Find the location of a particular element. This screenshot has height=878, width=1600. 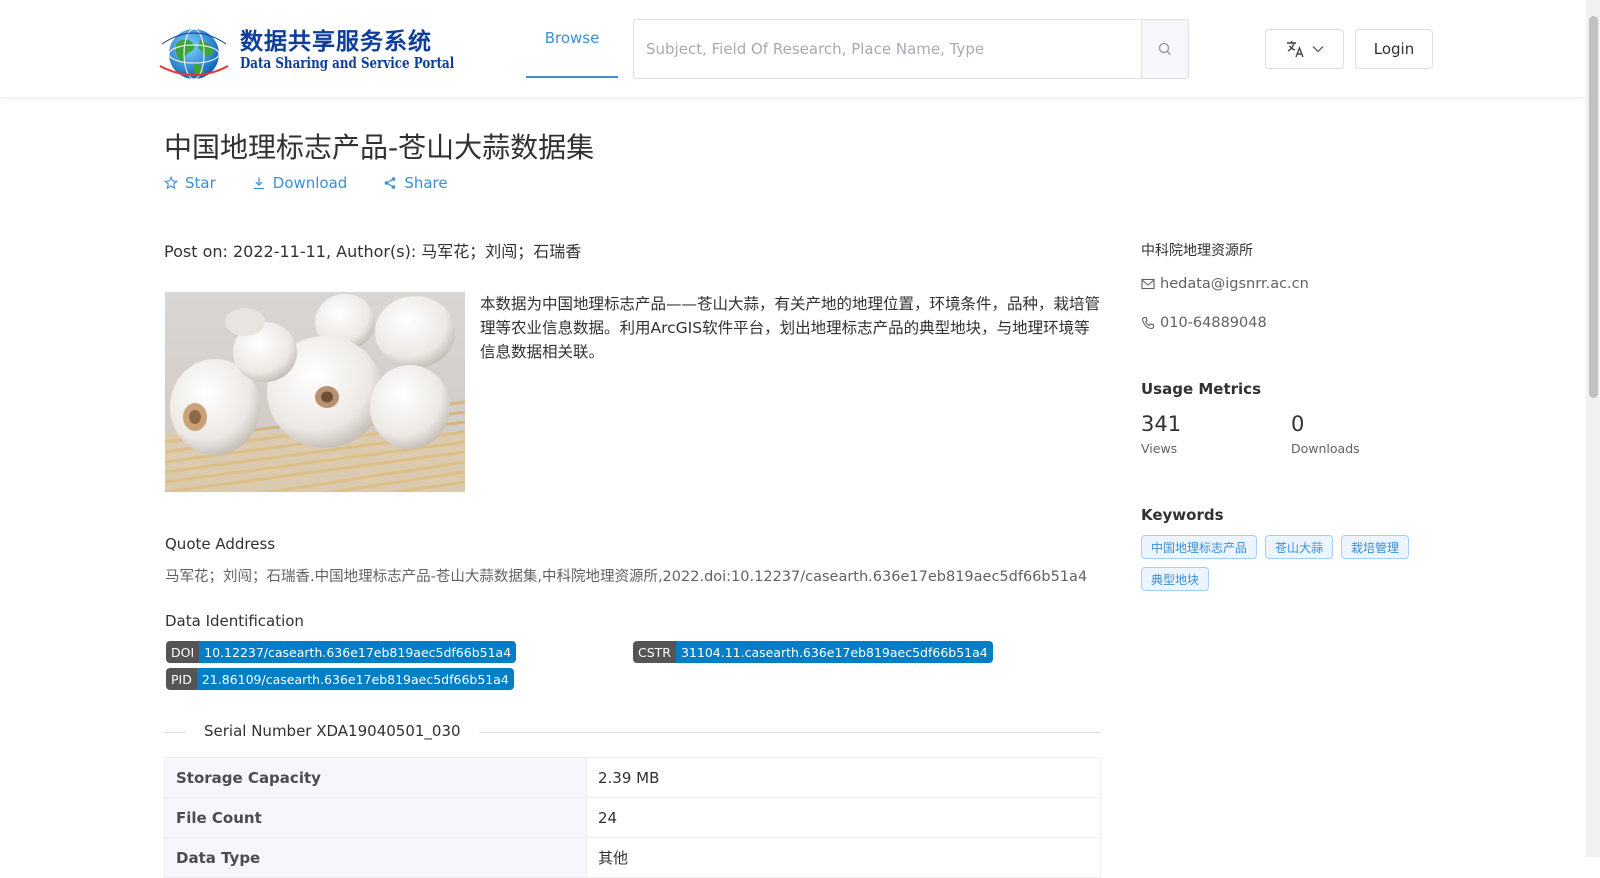

contact-phone: 010-64889048 is located at coordinates (1204, 323).